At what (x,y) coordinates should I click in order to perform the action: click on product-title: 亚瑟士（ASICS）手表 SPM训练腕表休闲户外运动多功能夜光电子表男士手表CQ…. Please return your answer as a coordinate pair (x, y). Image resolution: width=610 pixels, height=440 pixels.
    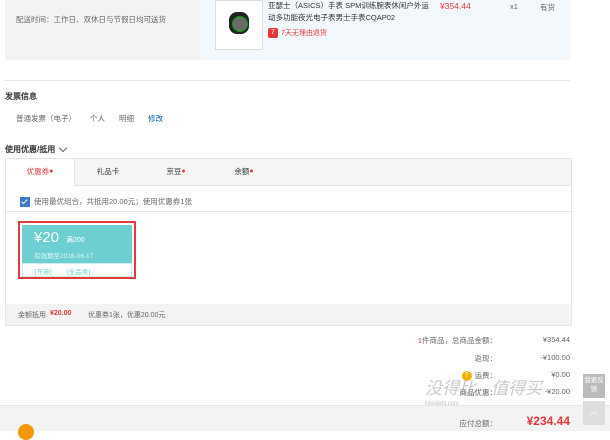
    Looking at the image, I should click on (350, 12).